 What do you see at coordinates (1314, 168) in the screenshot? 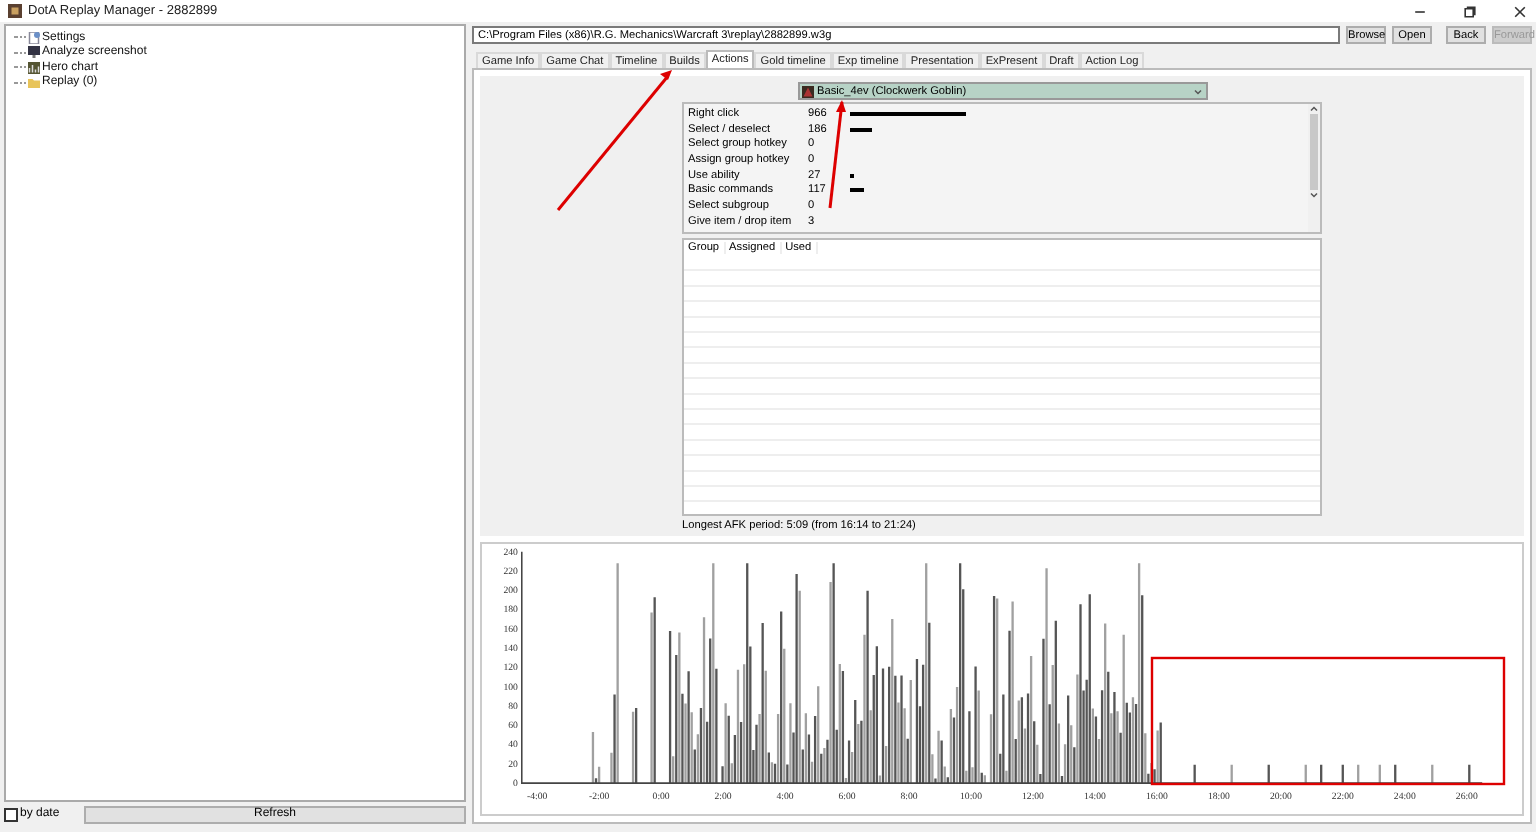
I see `scrollbar` at bounding box center [1314, 168].